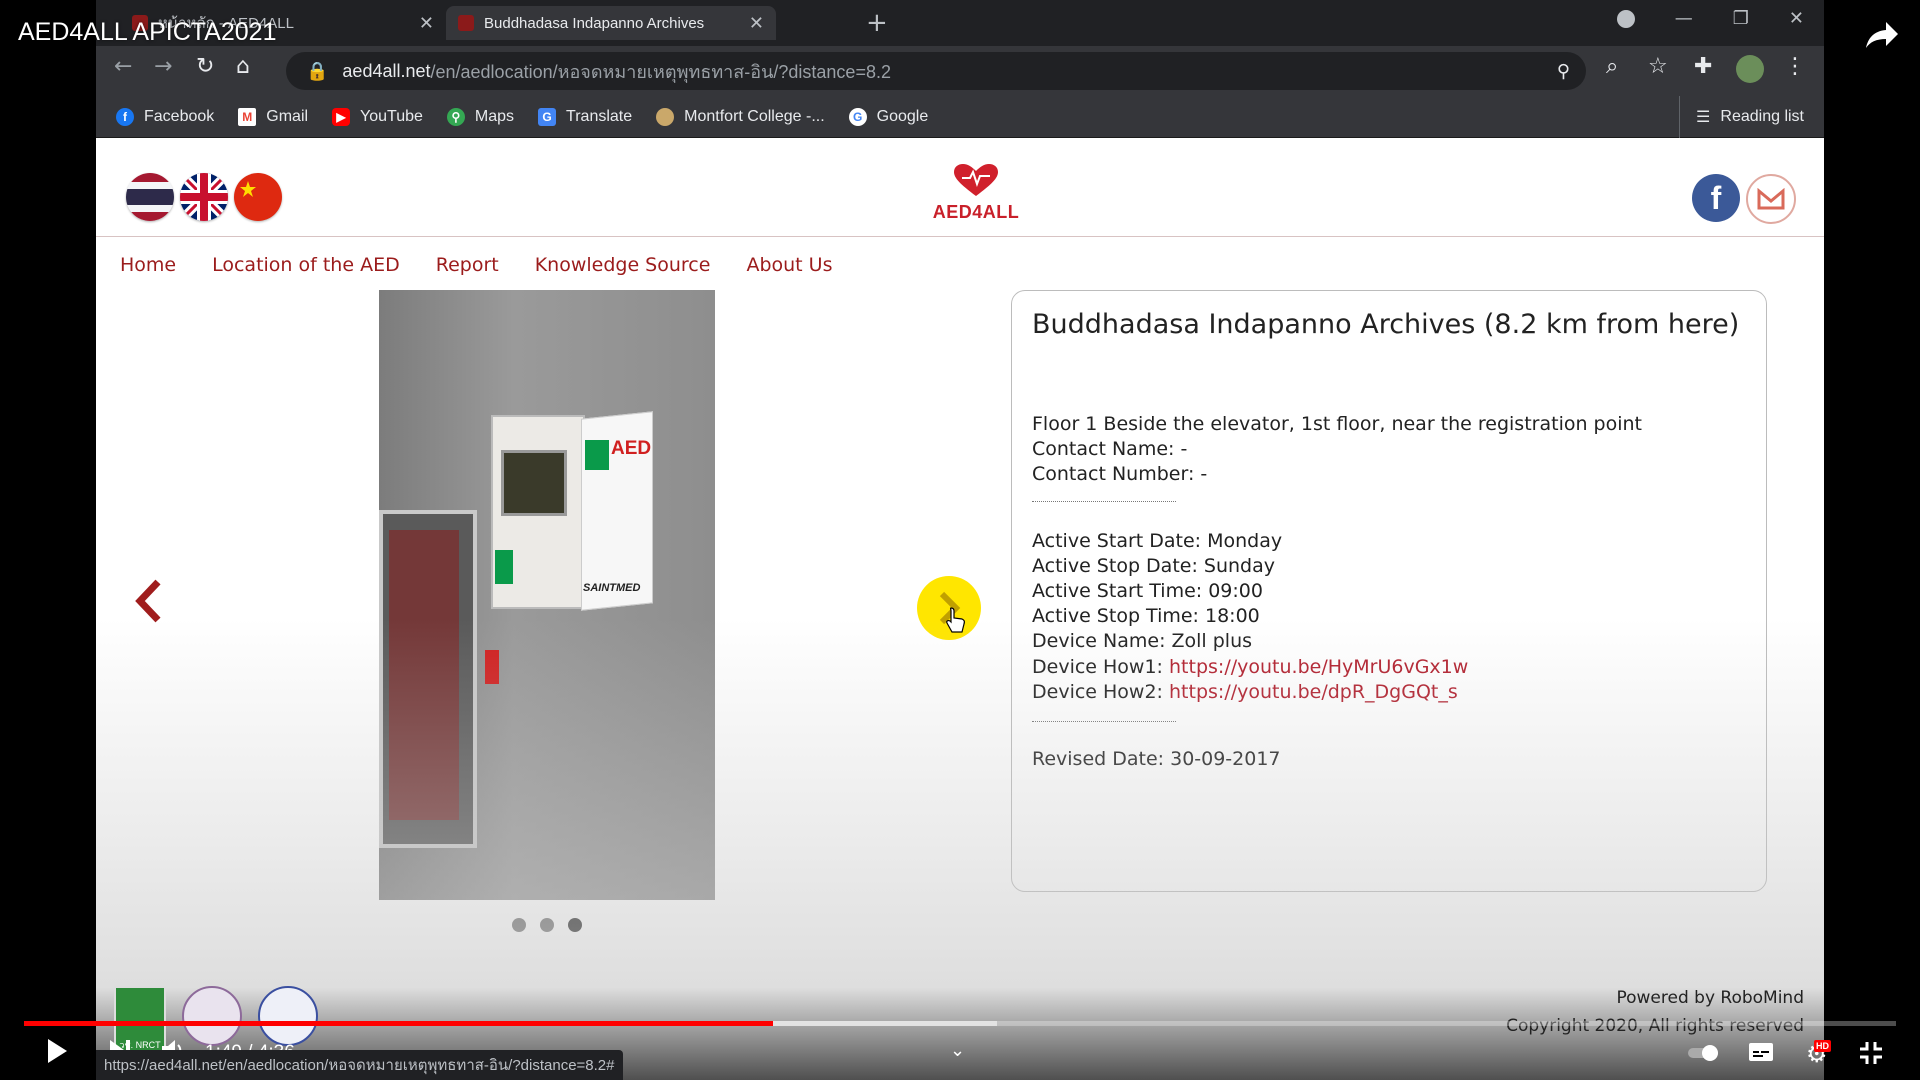 This screenshot has height=1080, width=1920. I want to click on bookmark-label: Maps, so click(494, 116).